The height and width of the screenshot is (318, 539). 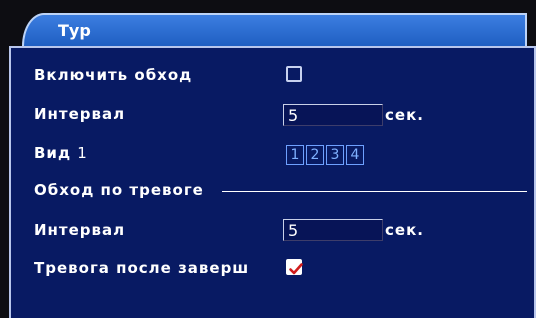 What do you see at coordinates (294, 74) in the screenshot?
I see `enable-tour-checkbox` at bounding box center [294, 74].